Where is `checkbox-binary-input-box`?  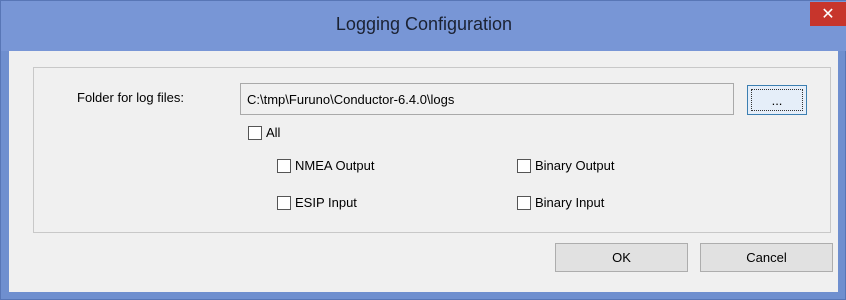 checkbox-binary-input-box is located at coordinates (524, 202).